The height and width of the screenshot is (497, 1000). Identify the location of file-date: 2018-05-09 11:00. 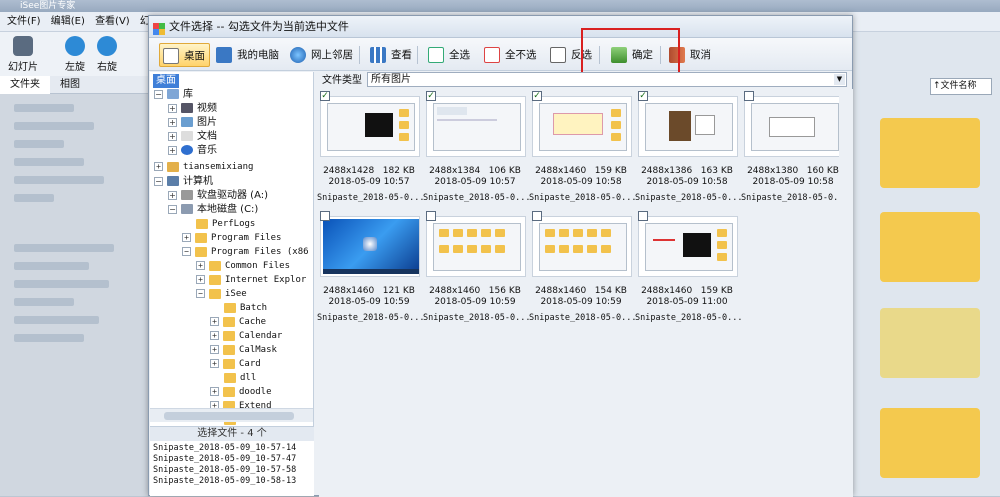
(687, 302).